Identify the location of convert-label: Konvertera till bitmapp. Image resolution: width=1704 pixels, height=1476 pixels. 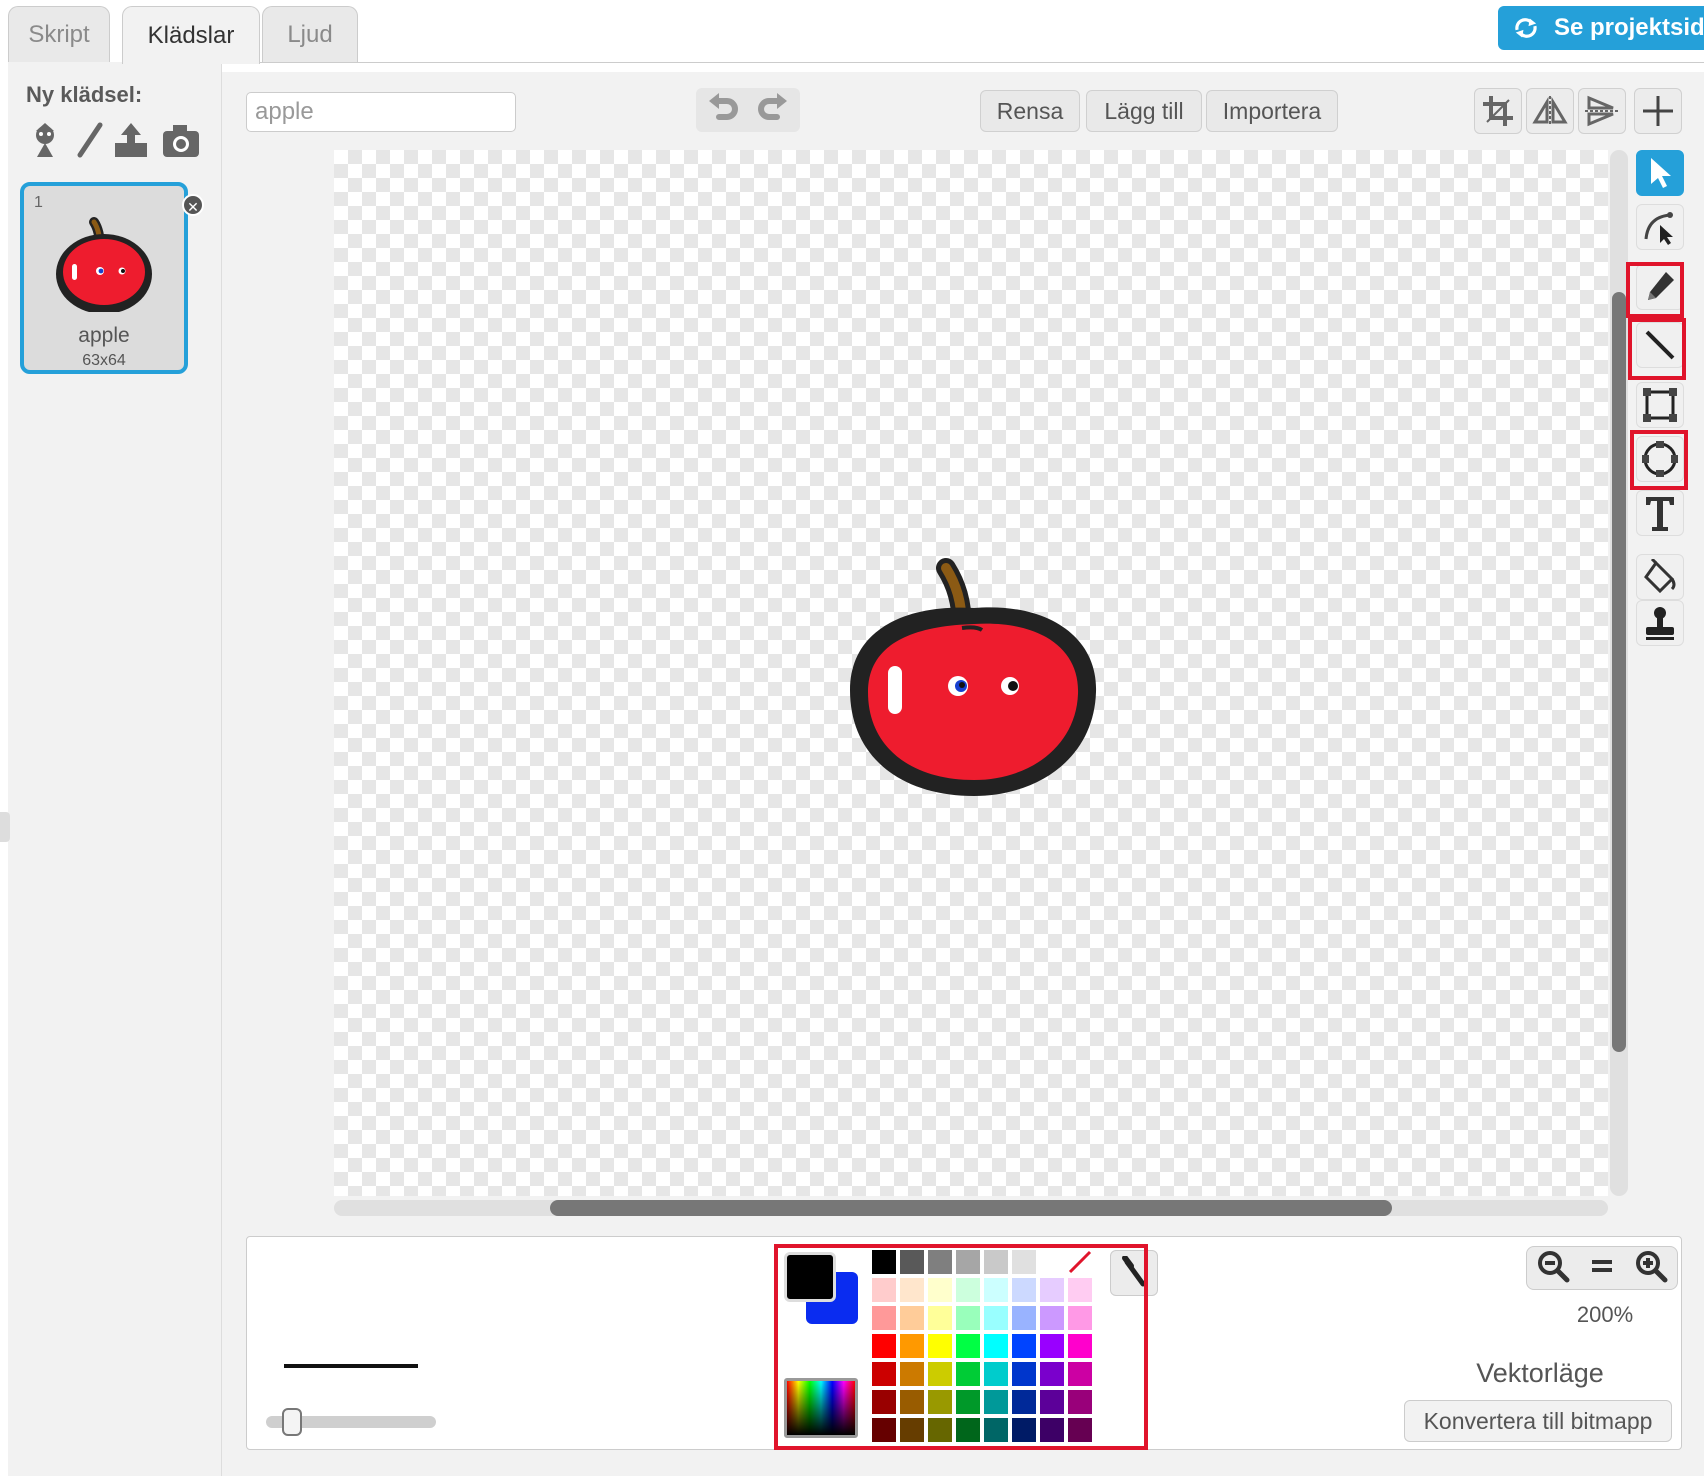
(1538, 1420).